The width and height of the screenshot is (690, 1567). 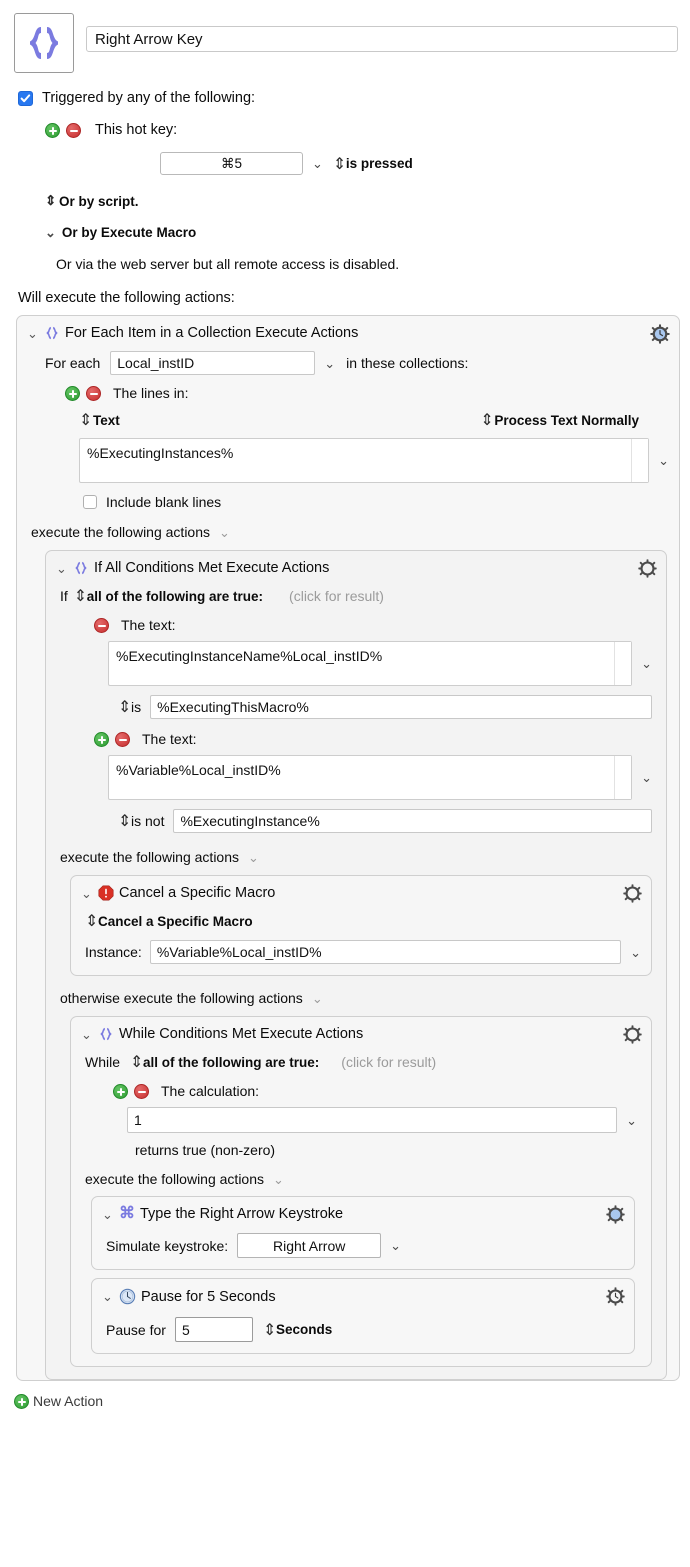 What do you see at coordinates (361, 890) in the screenshot?
I see `cancel-macro-header: ⌄ Cancel a Specific Macro` at bounding box center [361, 890].